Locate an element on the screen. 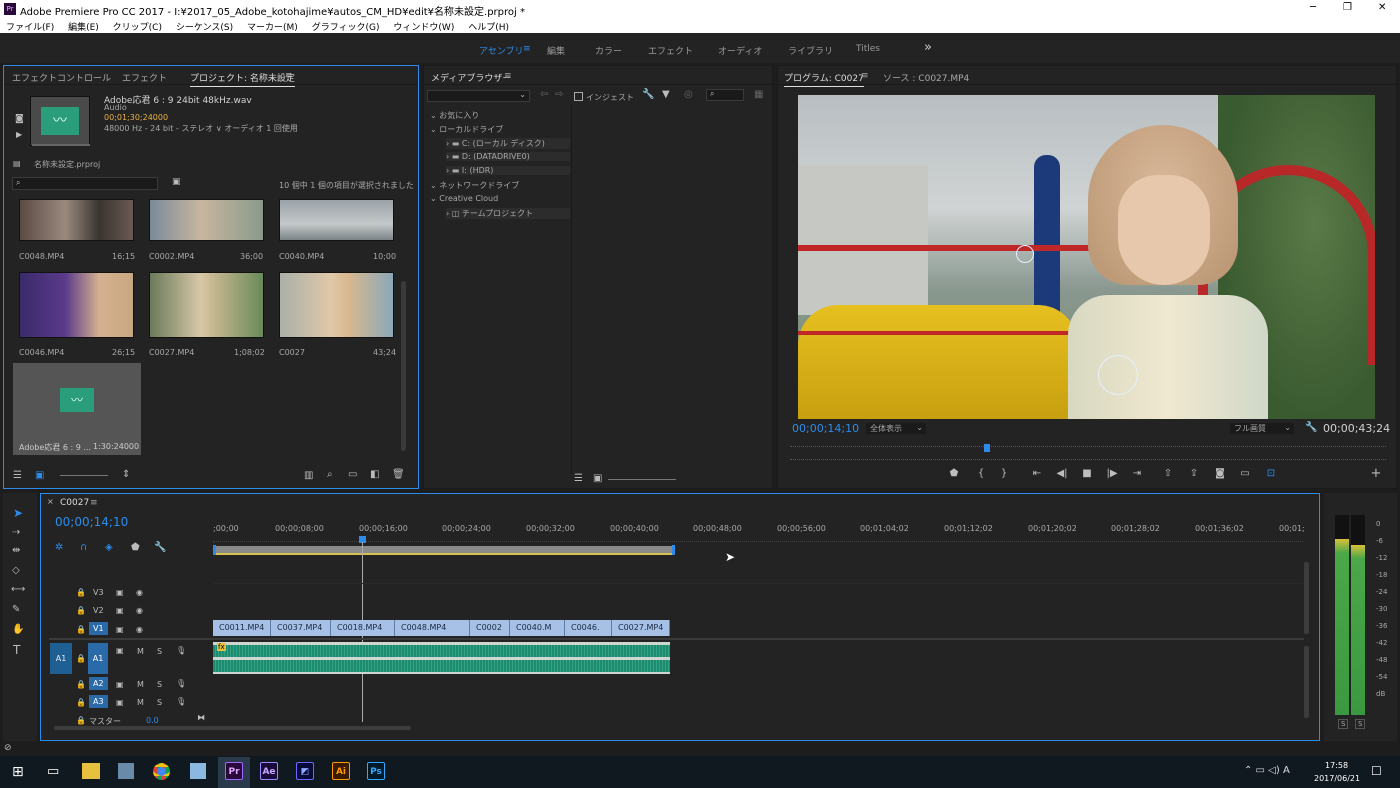 This screenshot has height=788, width=1400. maximize-button: ❐ is located at coordinates (1347, 7).